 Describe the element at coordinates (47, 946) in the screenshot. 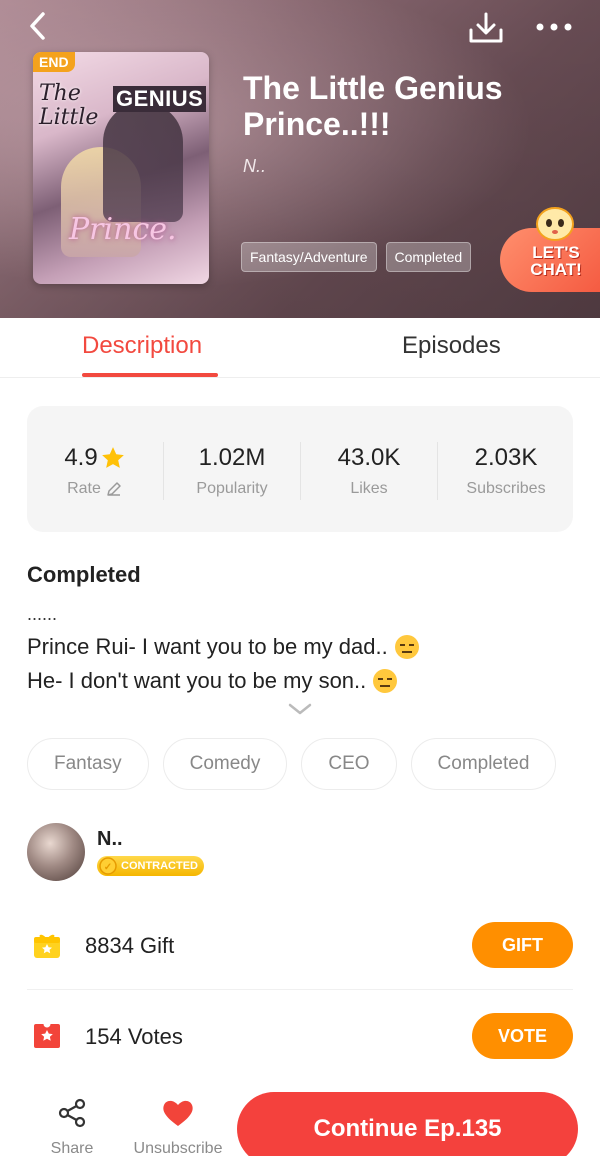

I see `gift-icon` at that location.